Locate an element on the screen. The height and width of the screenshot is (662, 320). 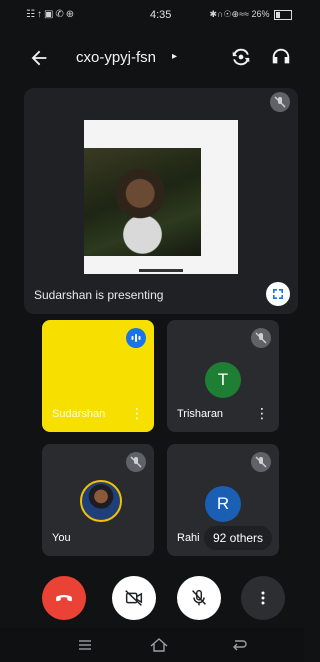
avatar: T is located at coordinates (223, 380).